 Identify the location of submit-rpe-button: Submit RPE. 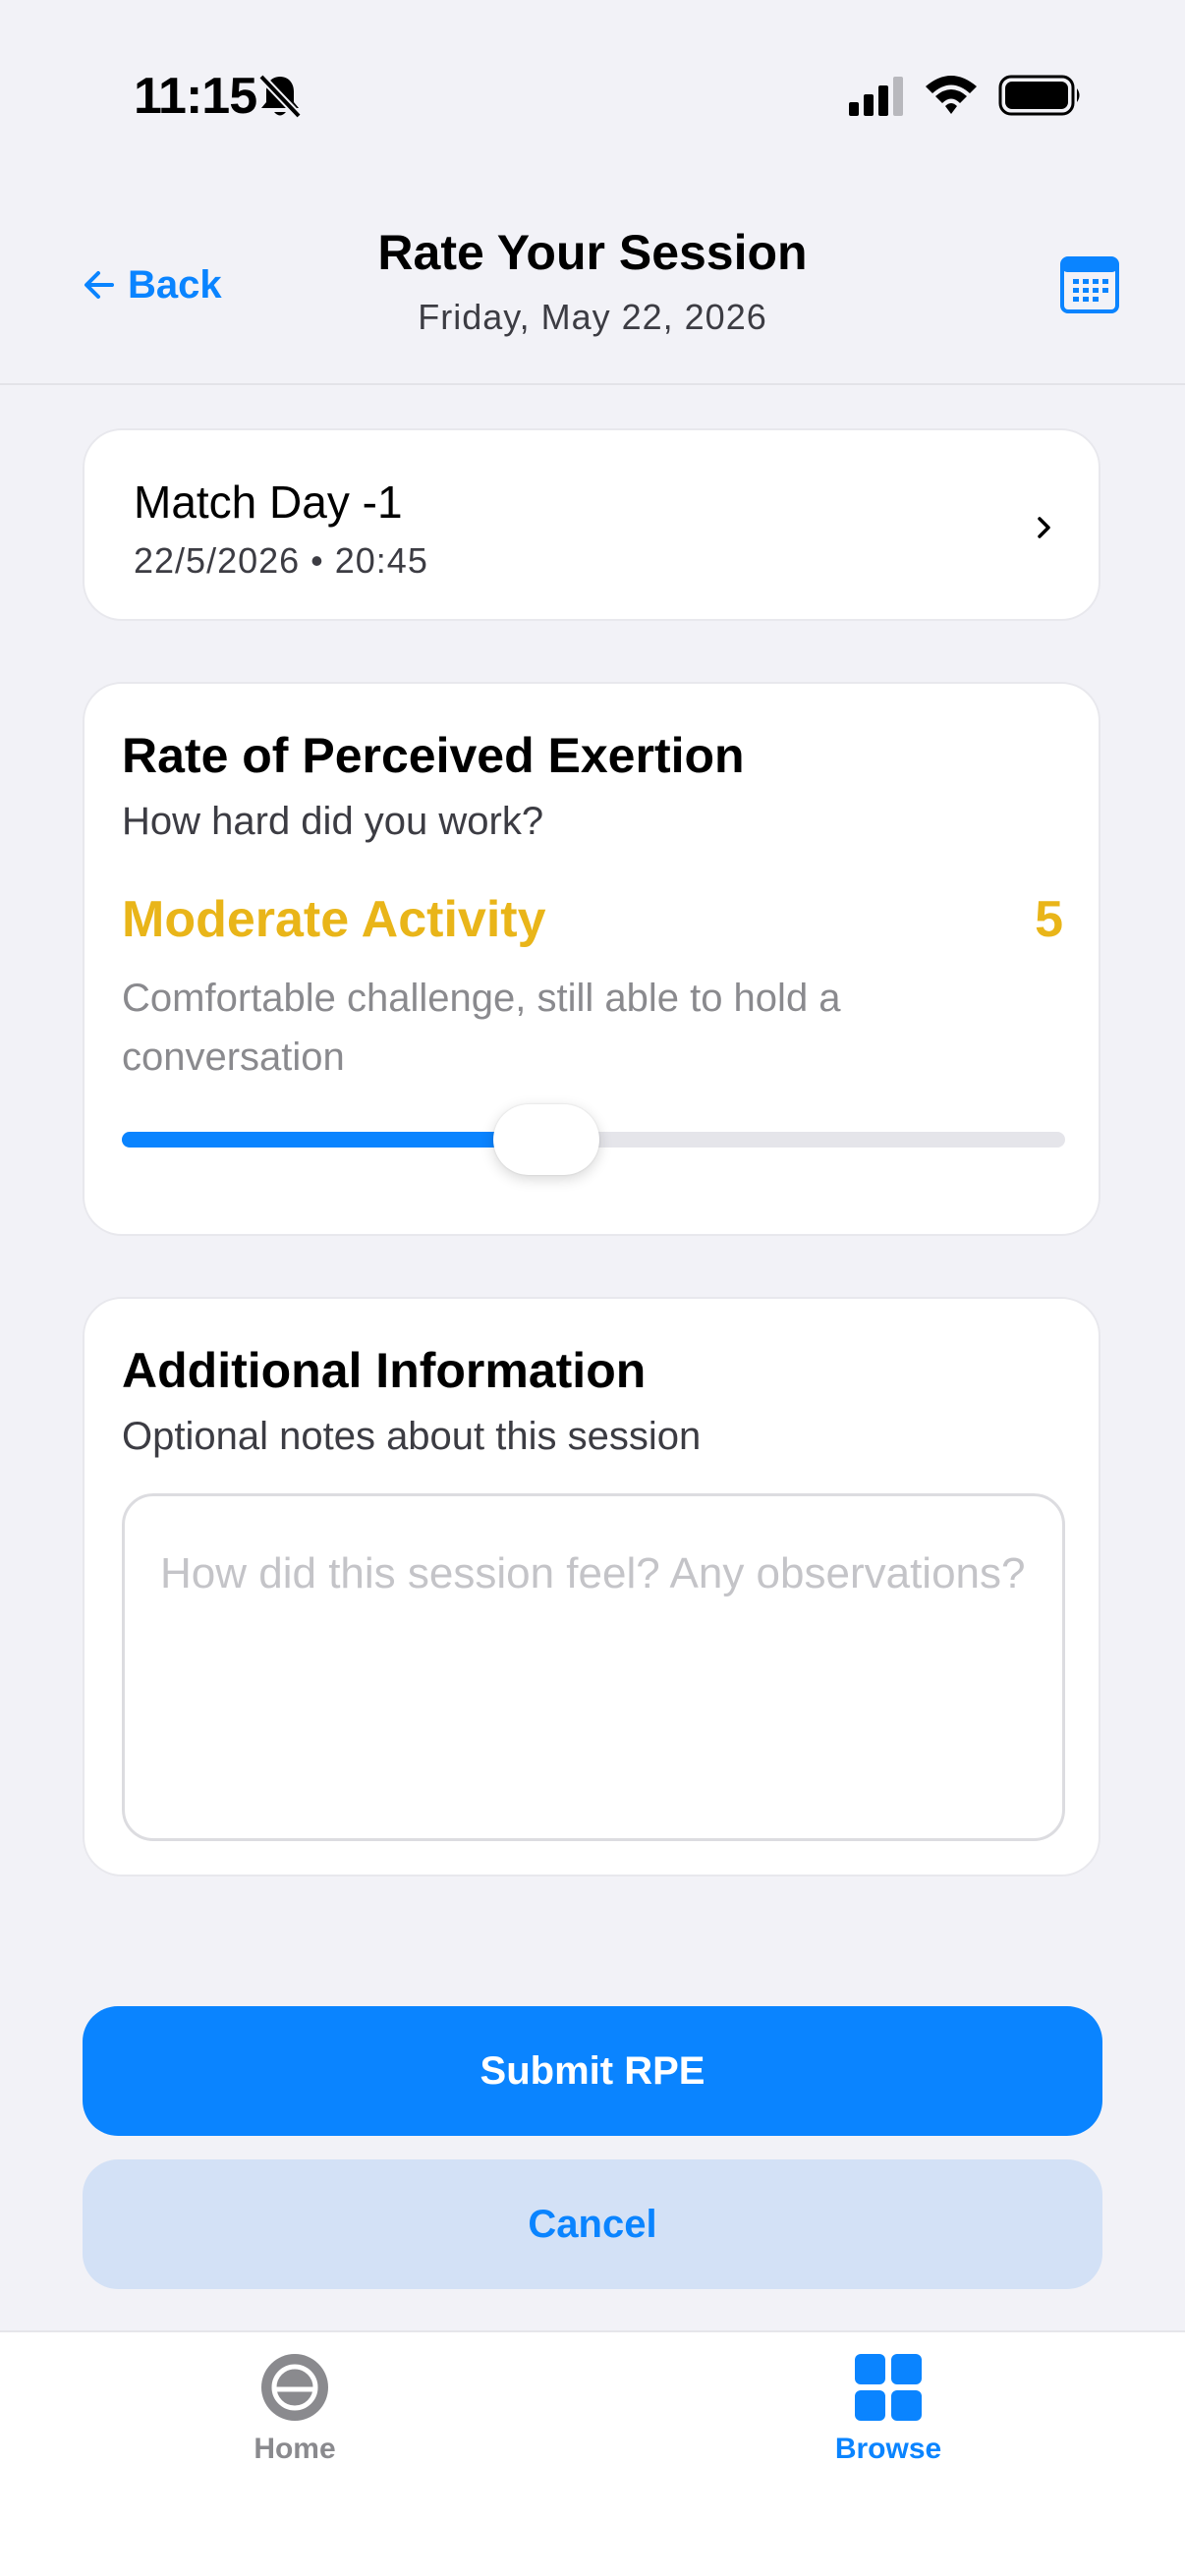
(592, 2071).